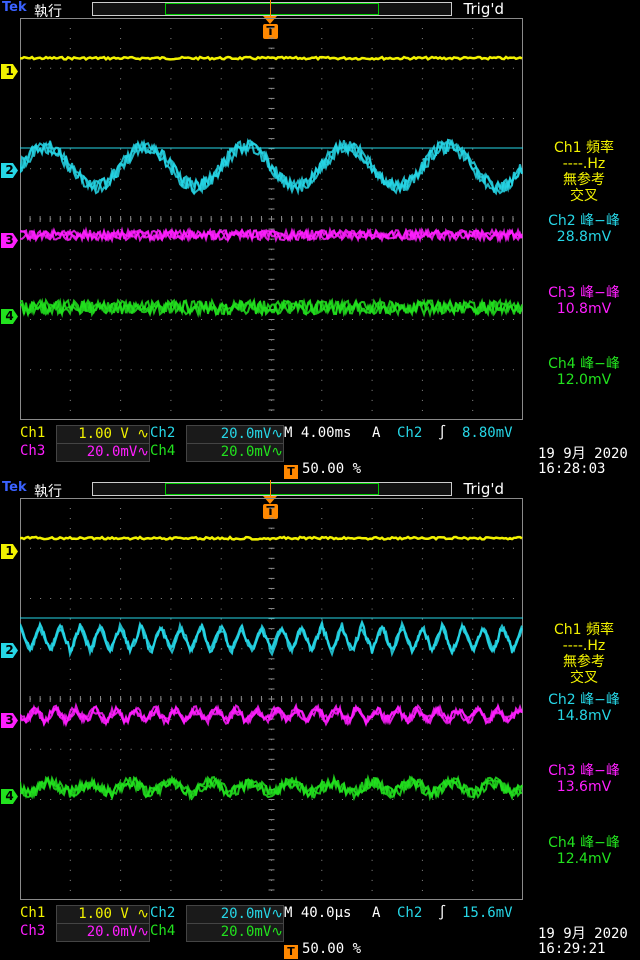 This screenshot has height=960, width=640. Describe the element at coordinates (584, 716) in the screenshot. I see `measurement-value: 14.8mV` at that location.